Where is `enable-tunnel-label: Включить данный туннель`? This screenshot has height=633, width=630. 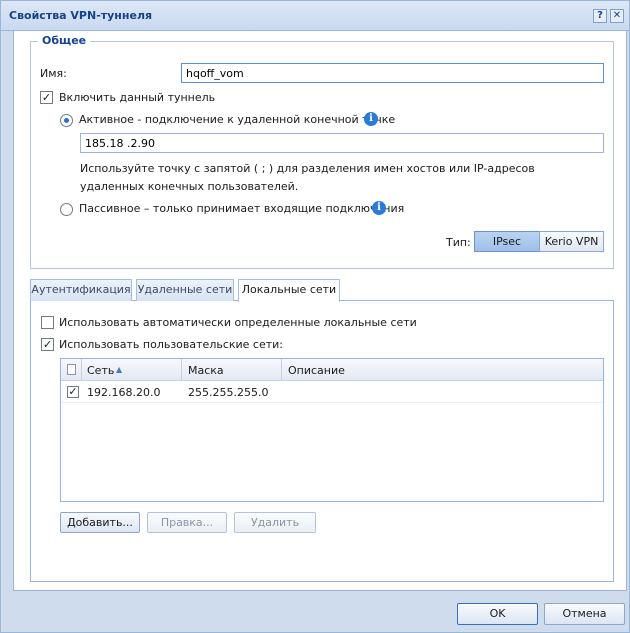 enable-tunnel-label: Включить данный туннель is located at coordinates (137, 97).